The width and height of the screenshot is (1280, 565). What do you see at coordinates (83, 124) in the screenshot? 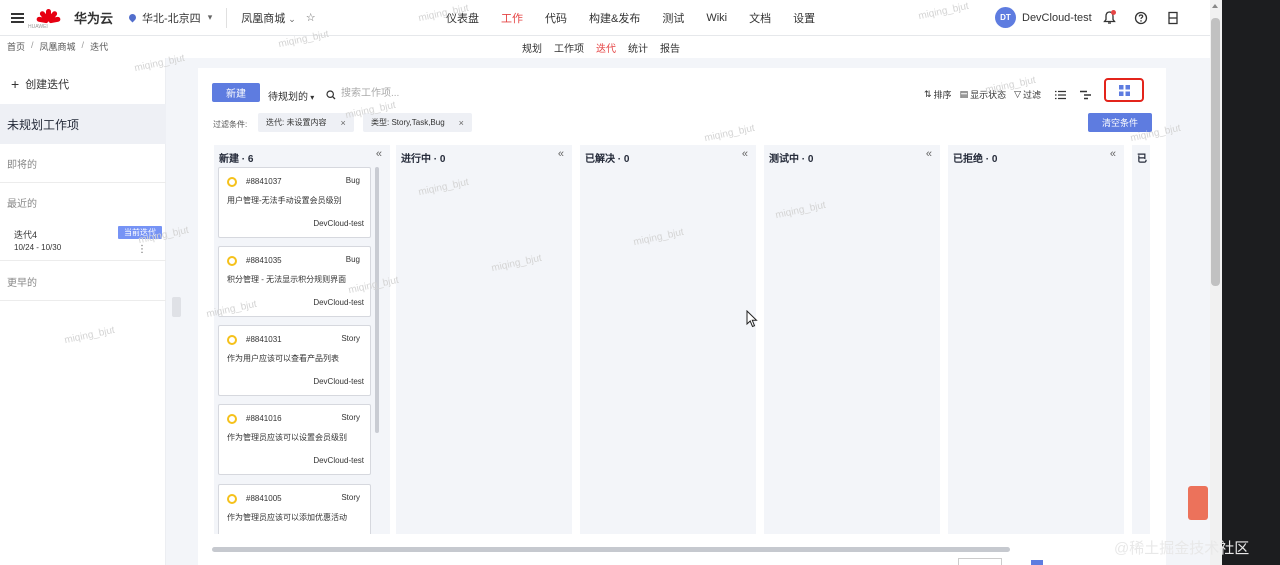
I see `sidebar-item-unplanned: 未规划工作项` at bounding box center [83, 124].